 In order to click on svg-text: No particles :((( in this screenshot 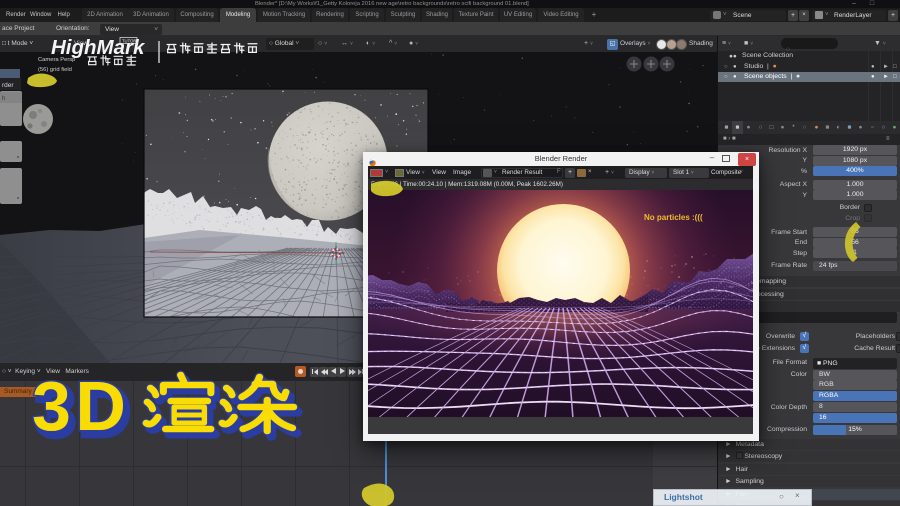, I will do `click(673, 217)`.